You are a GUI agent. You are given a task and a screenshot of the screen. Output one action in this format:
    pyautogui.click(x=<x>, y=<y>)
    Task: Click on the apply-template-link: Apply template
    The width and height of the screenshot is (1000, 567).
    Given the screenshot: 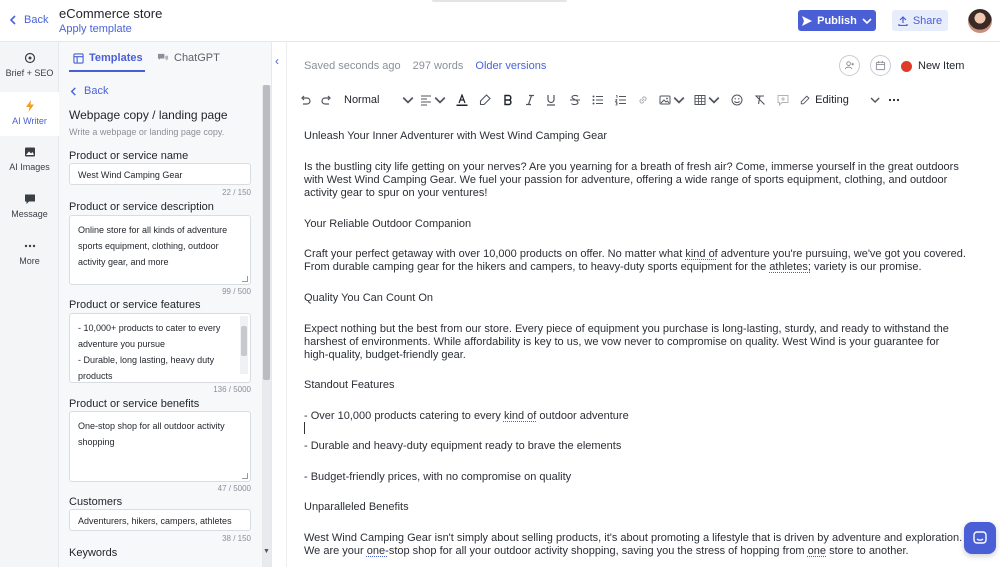 What is the action you would take?
    pyautogui.click(x=110, y=29)
    